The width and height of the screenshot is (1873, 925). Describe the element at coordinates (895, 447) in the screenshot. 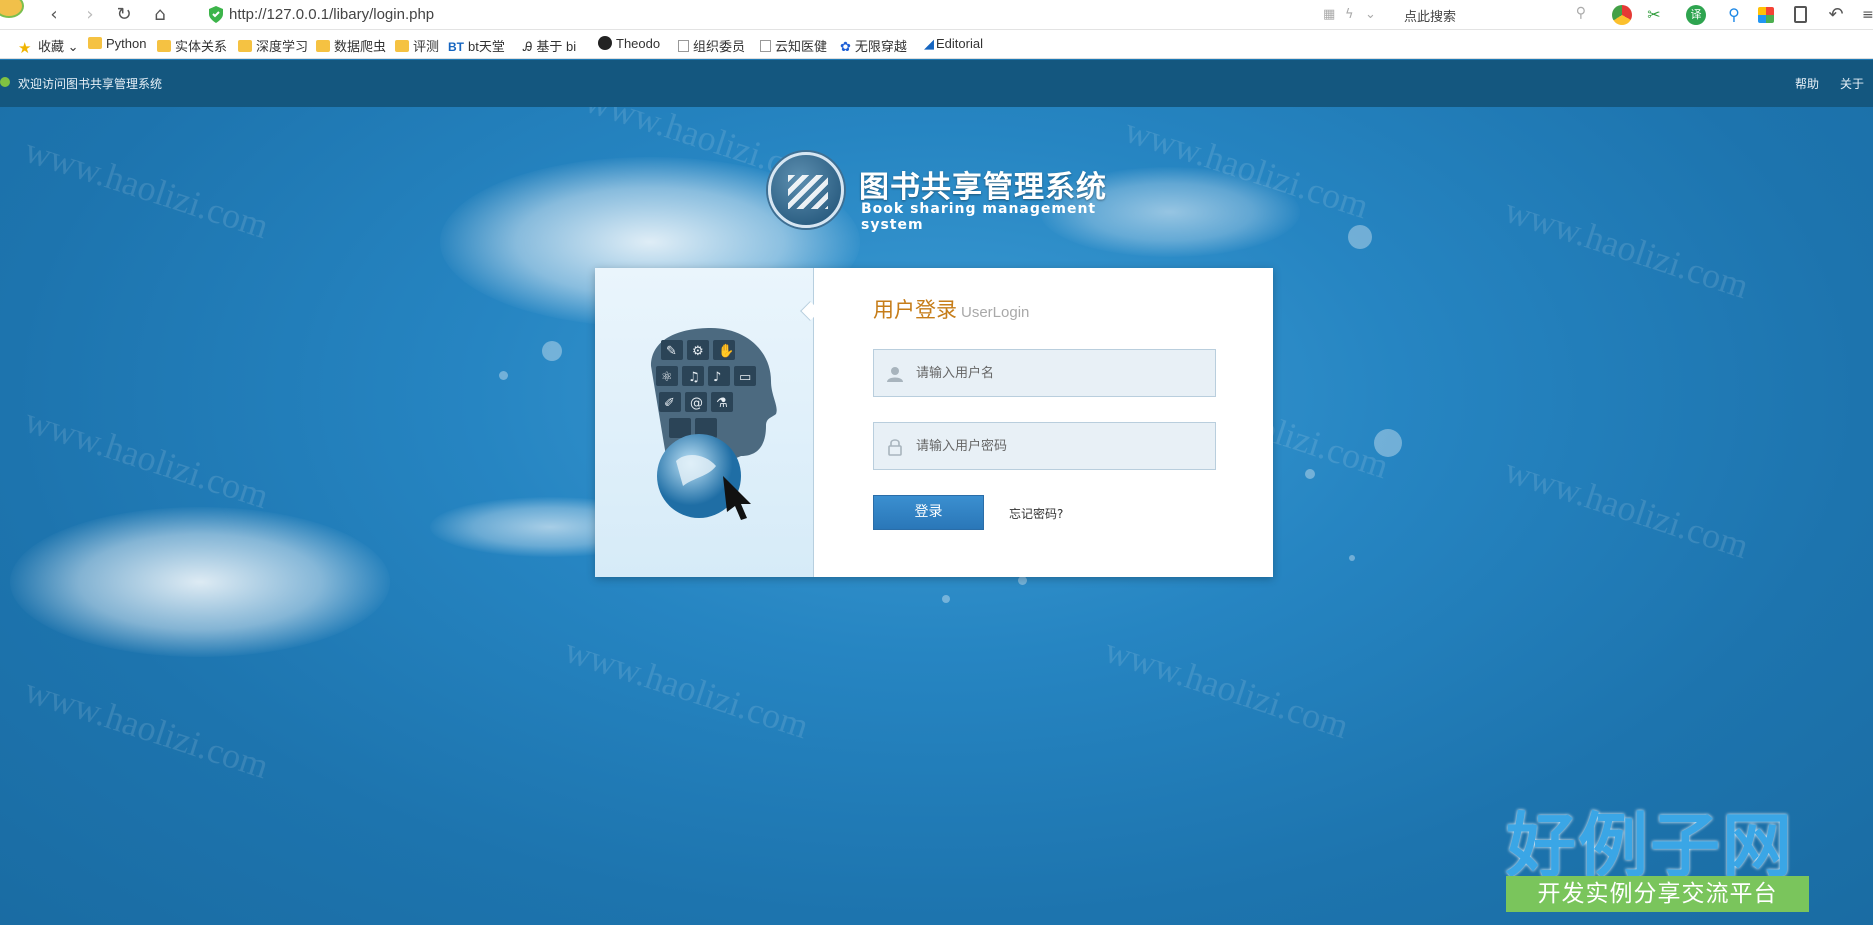

I see `lock-icon` at that location.